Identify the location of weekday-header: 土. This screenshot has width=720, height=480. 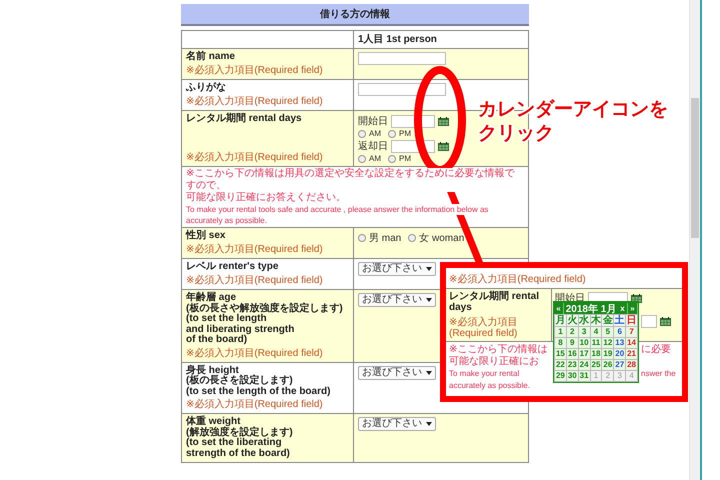
(620, 320).